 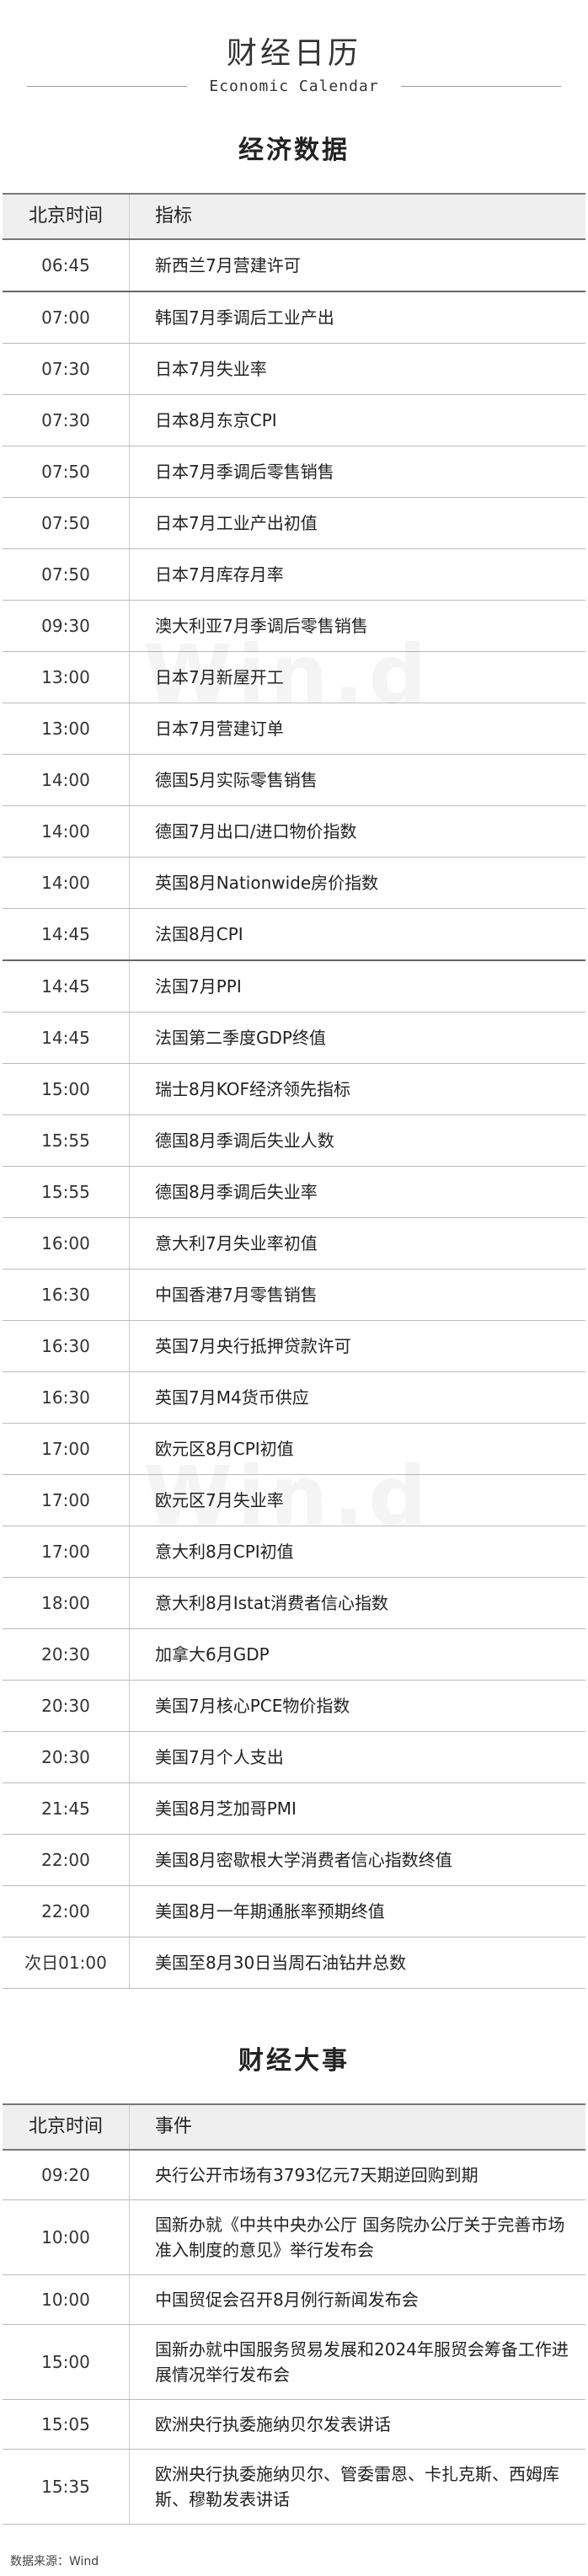 I want to click on table-row: 07:30 日本7月失业率, so click(x=294, y=369).